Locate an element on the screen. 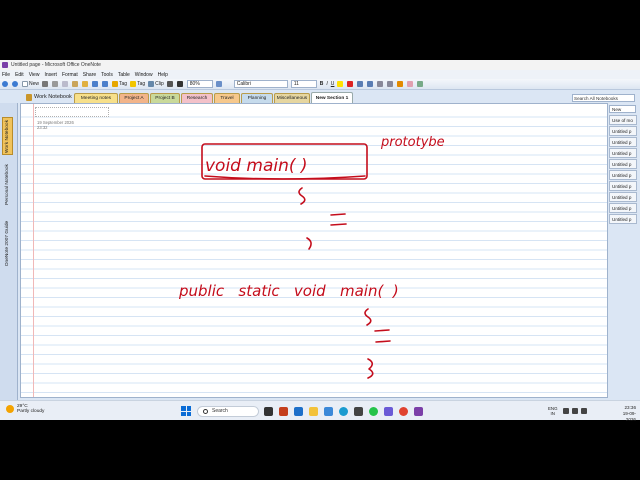 This screenshot has height=480, width=640. tab-new-section-1: New Section 1 is located at coordinates (332, 97).